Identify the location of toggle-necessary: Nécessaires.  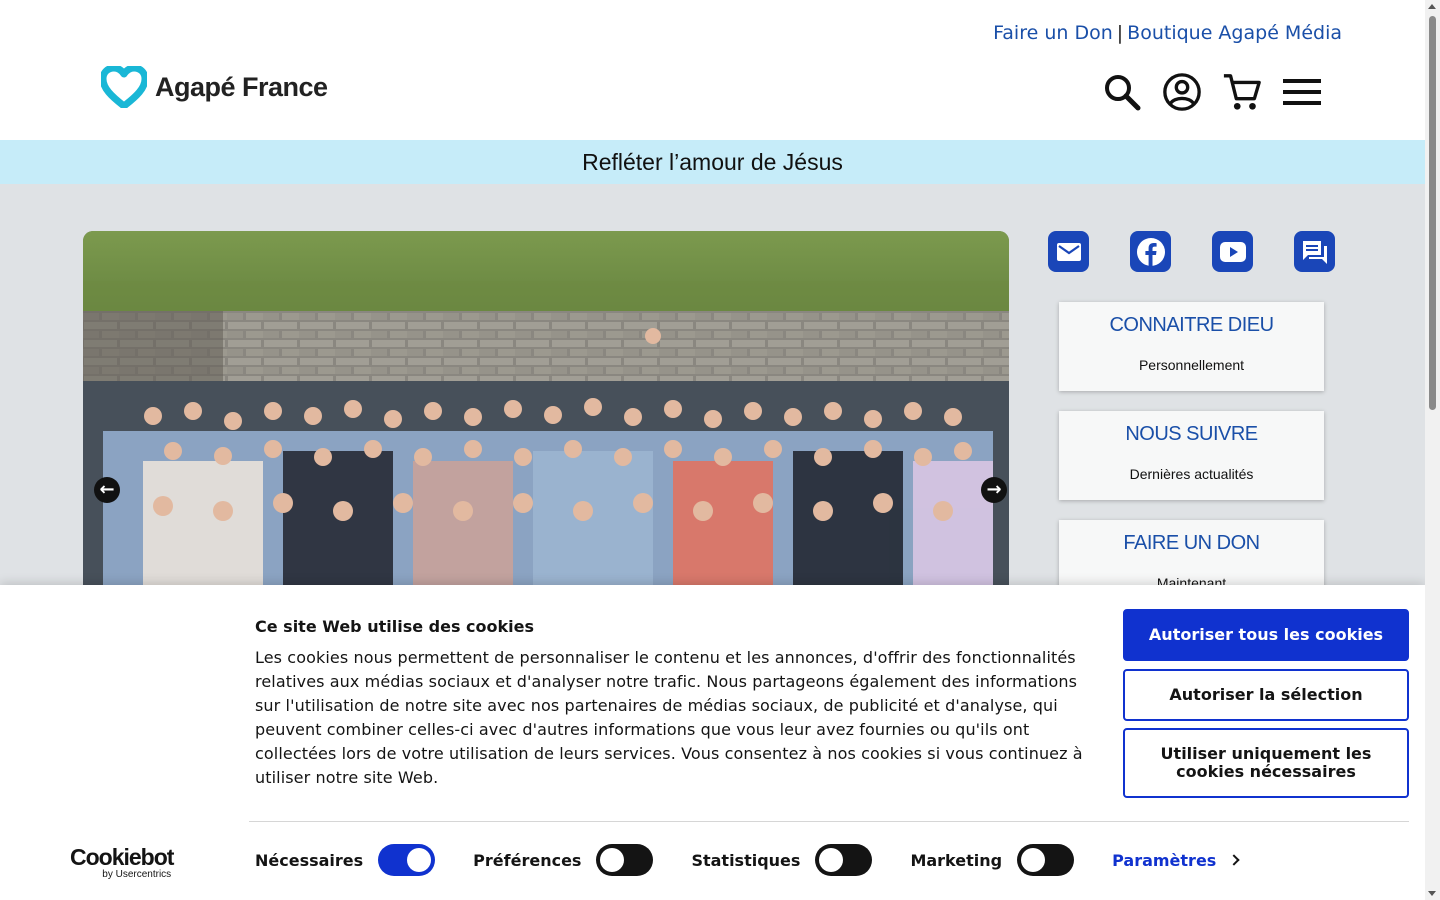
(345, 860).